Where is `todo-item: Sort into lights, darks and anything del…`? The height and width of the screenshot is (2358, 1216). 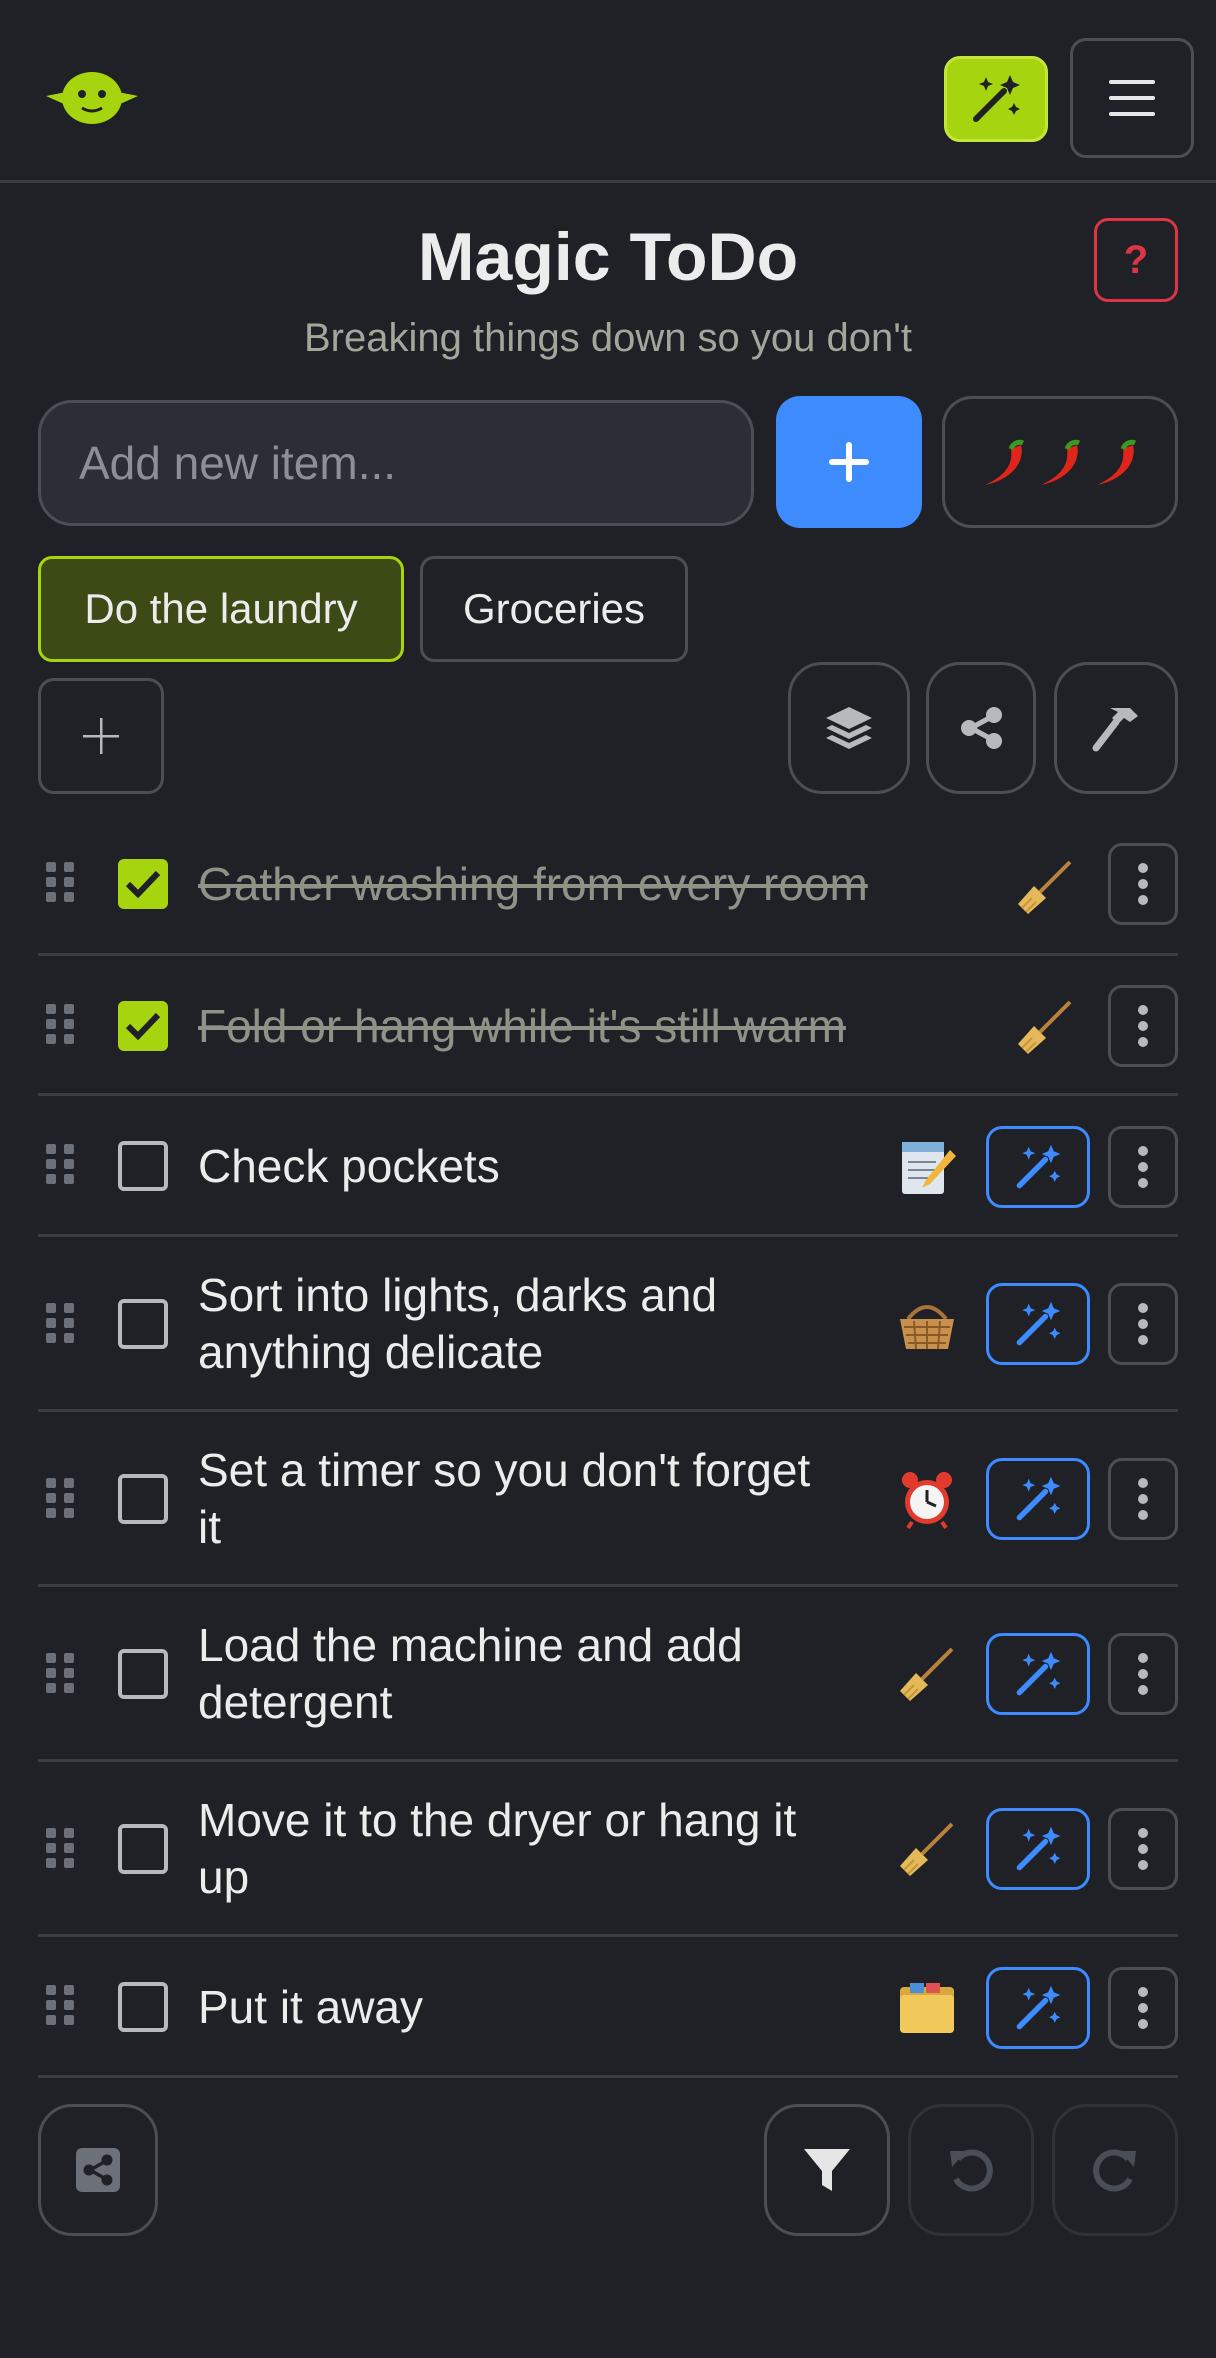
todo-item: Sort into lights, darks and anything del… is located at coordinates (608, 1324).